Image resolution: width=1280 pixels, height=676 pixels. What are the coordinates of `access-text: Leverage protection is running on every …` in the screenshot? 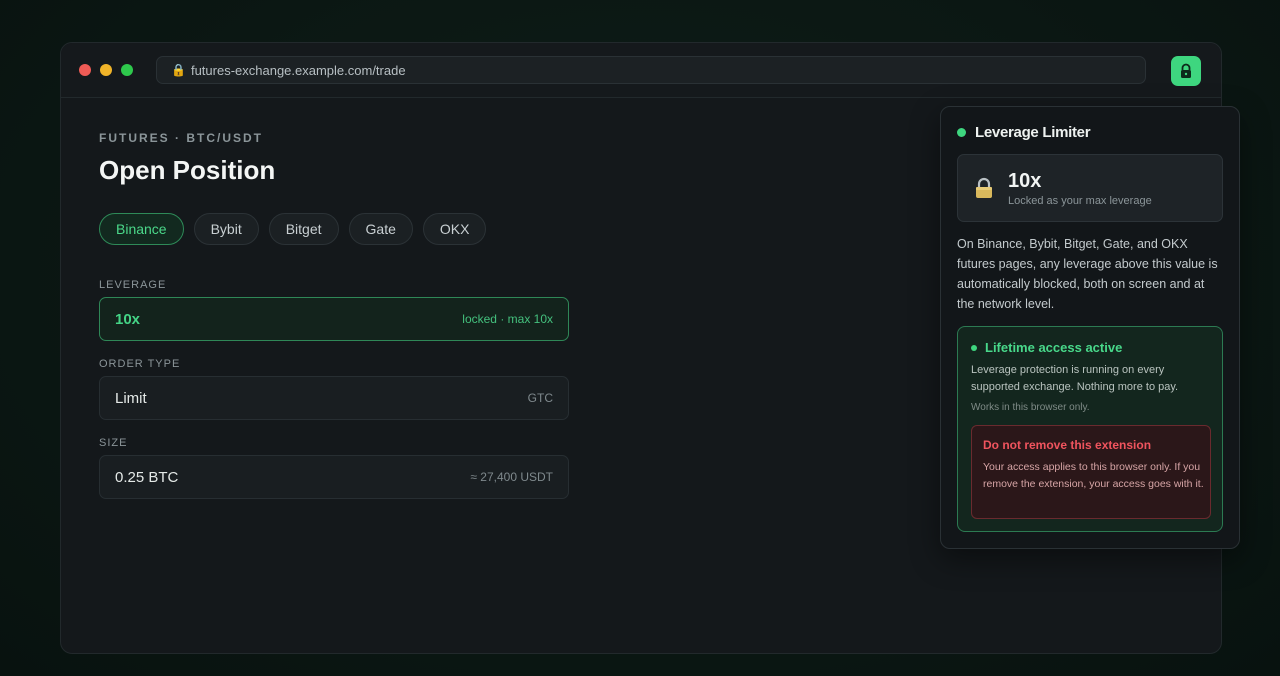 It's located at (1075, 378).